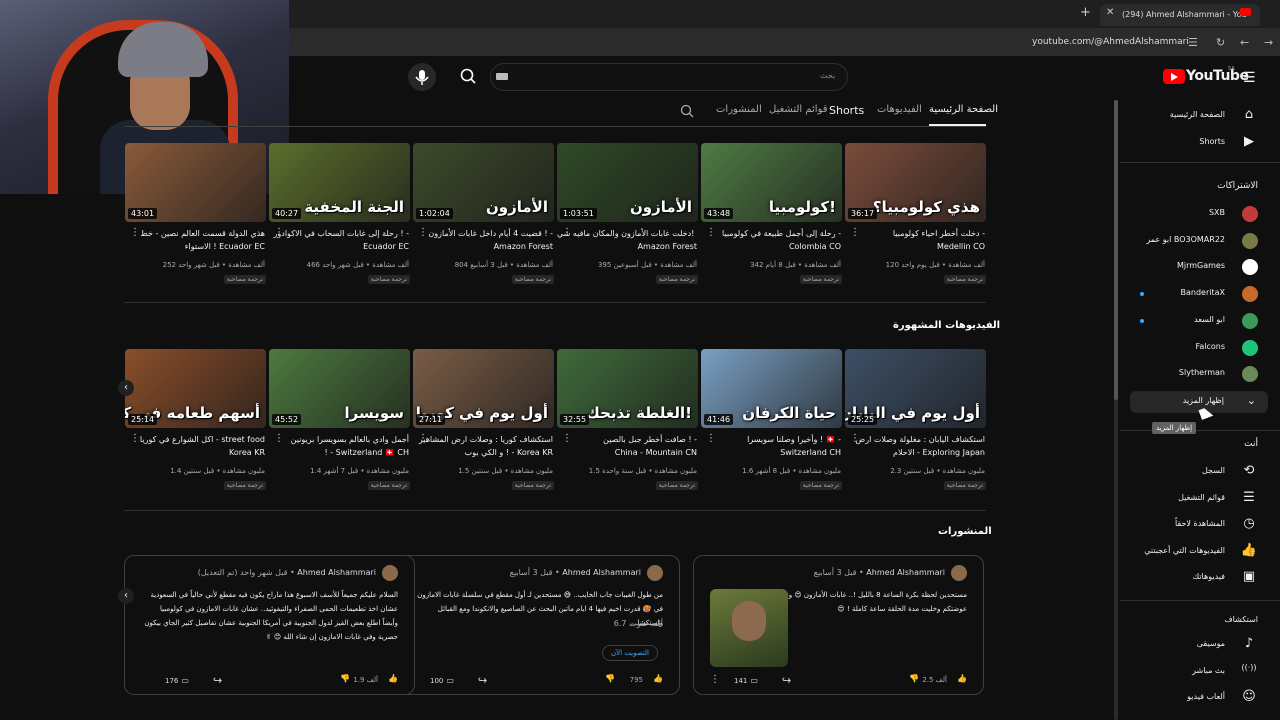  Describe the element at coordinates (1200, 348) in the screenshot. I see `sidebar-item: Falcons` at that location.